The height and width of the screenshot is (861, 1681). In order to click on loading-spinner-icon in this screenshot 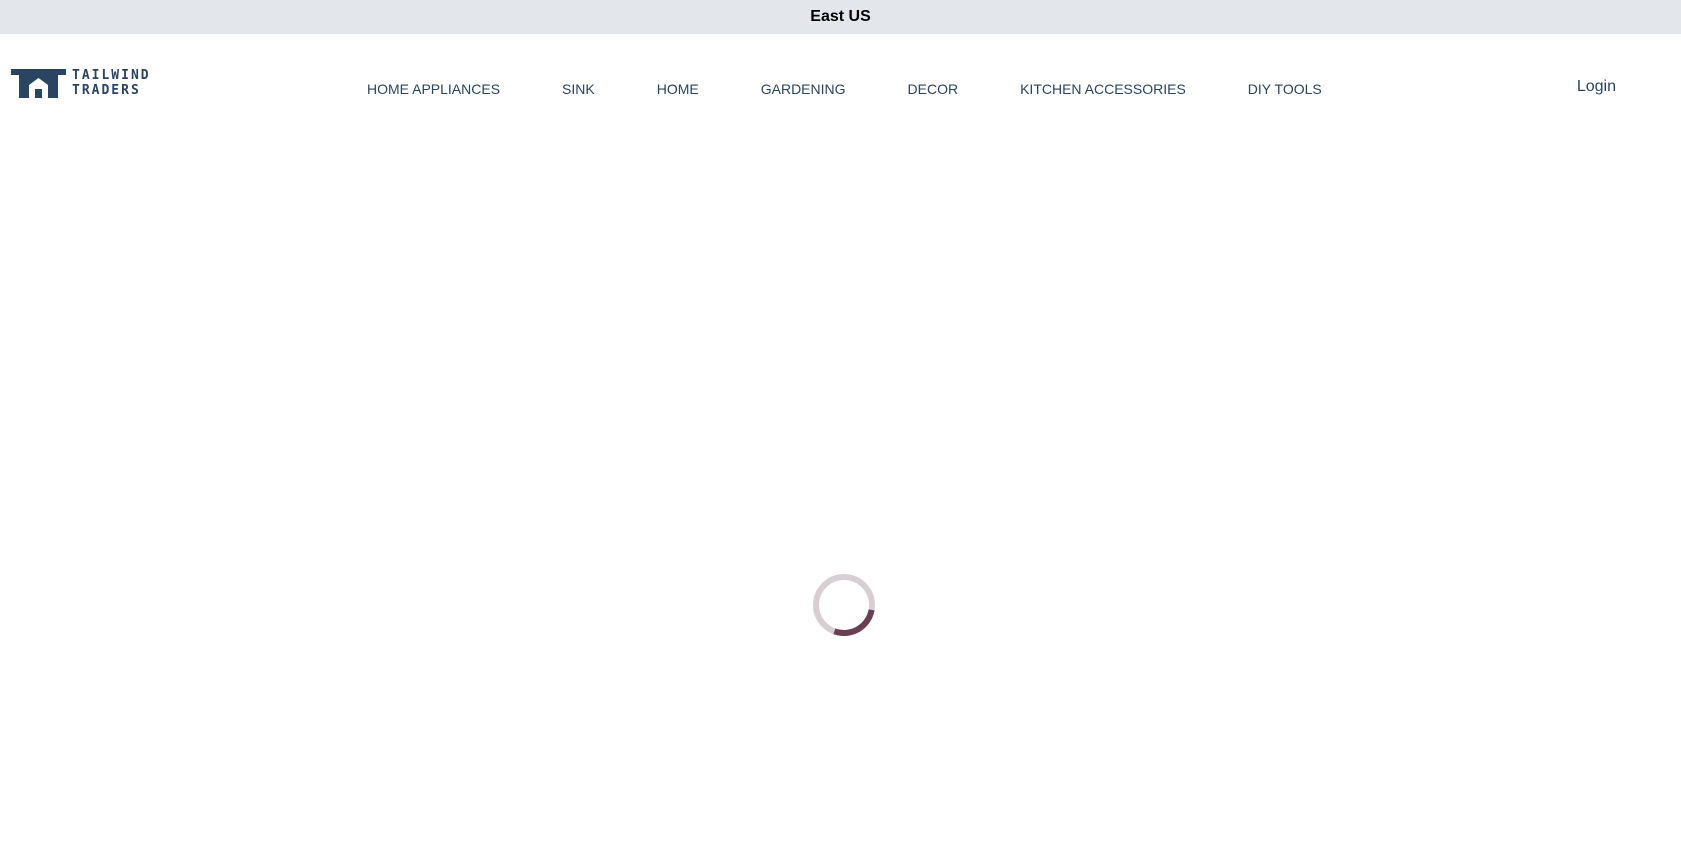, I will do `click(844, 605)`.